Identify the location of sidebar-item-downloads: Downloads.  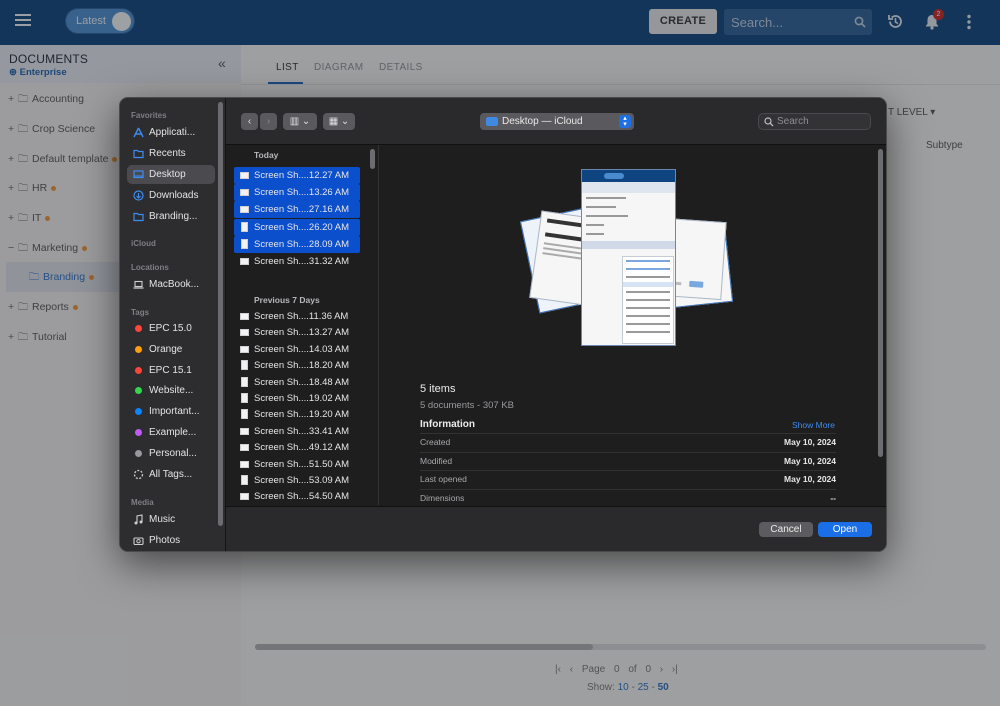
(171, 195).